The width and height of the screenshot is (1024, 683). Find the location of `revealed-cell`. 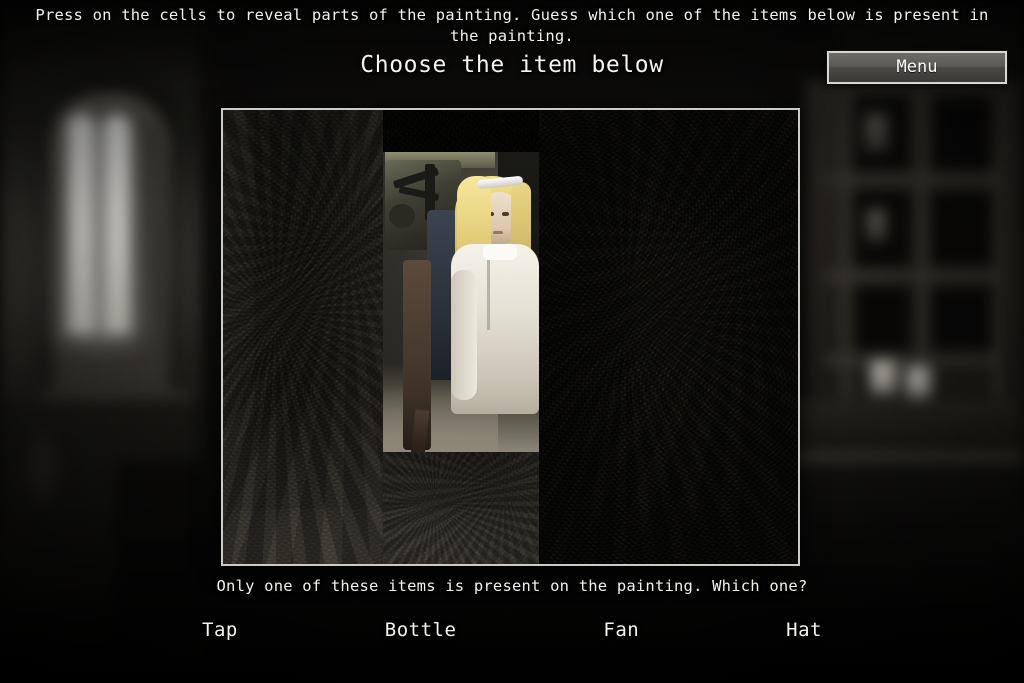

revealed-cell is located at coordinates (461, 302).